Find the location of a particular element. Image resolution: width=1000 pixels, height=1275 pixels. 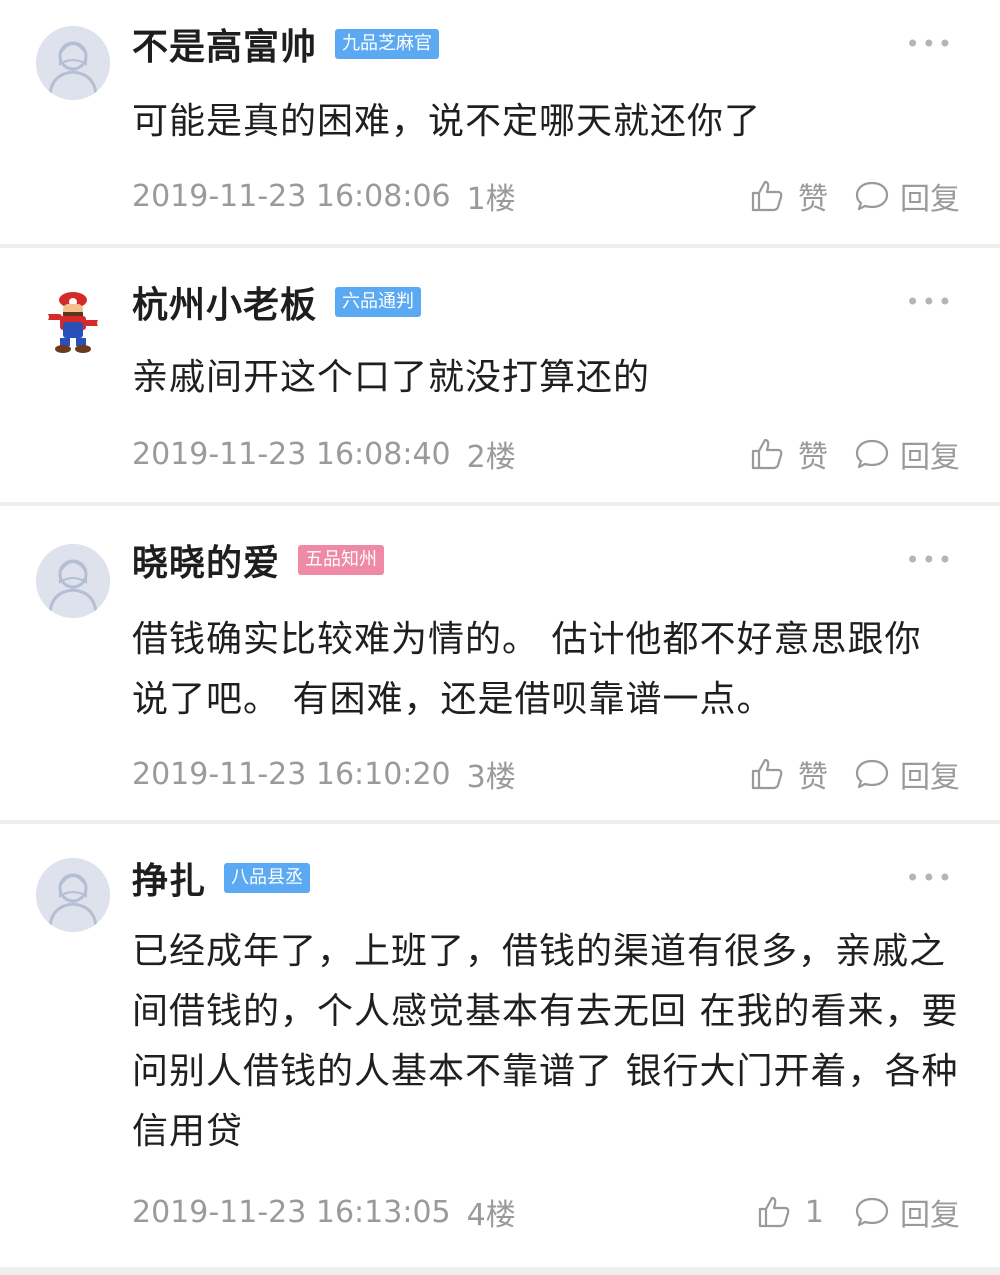

floor-number: 1楼 is located at coordinates (491, 199).